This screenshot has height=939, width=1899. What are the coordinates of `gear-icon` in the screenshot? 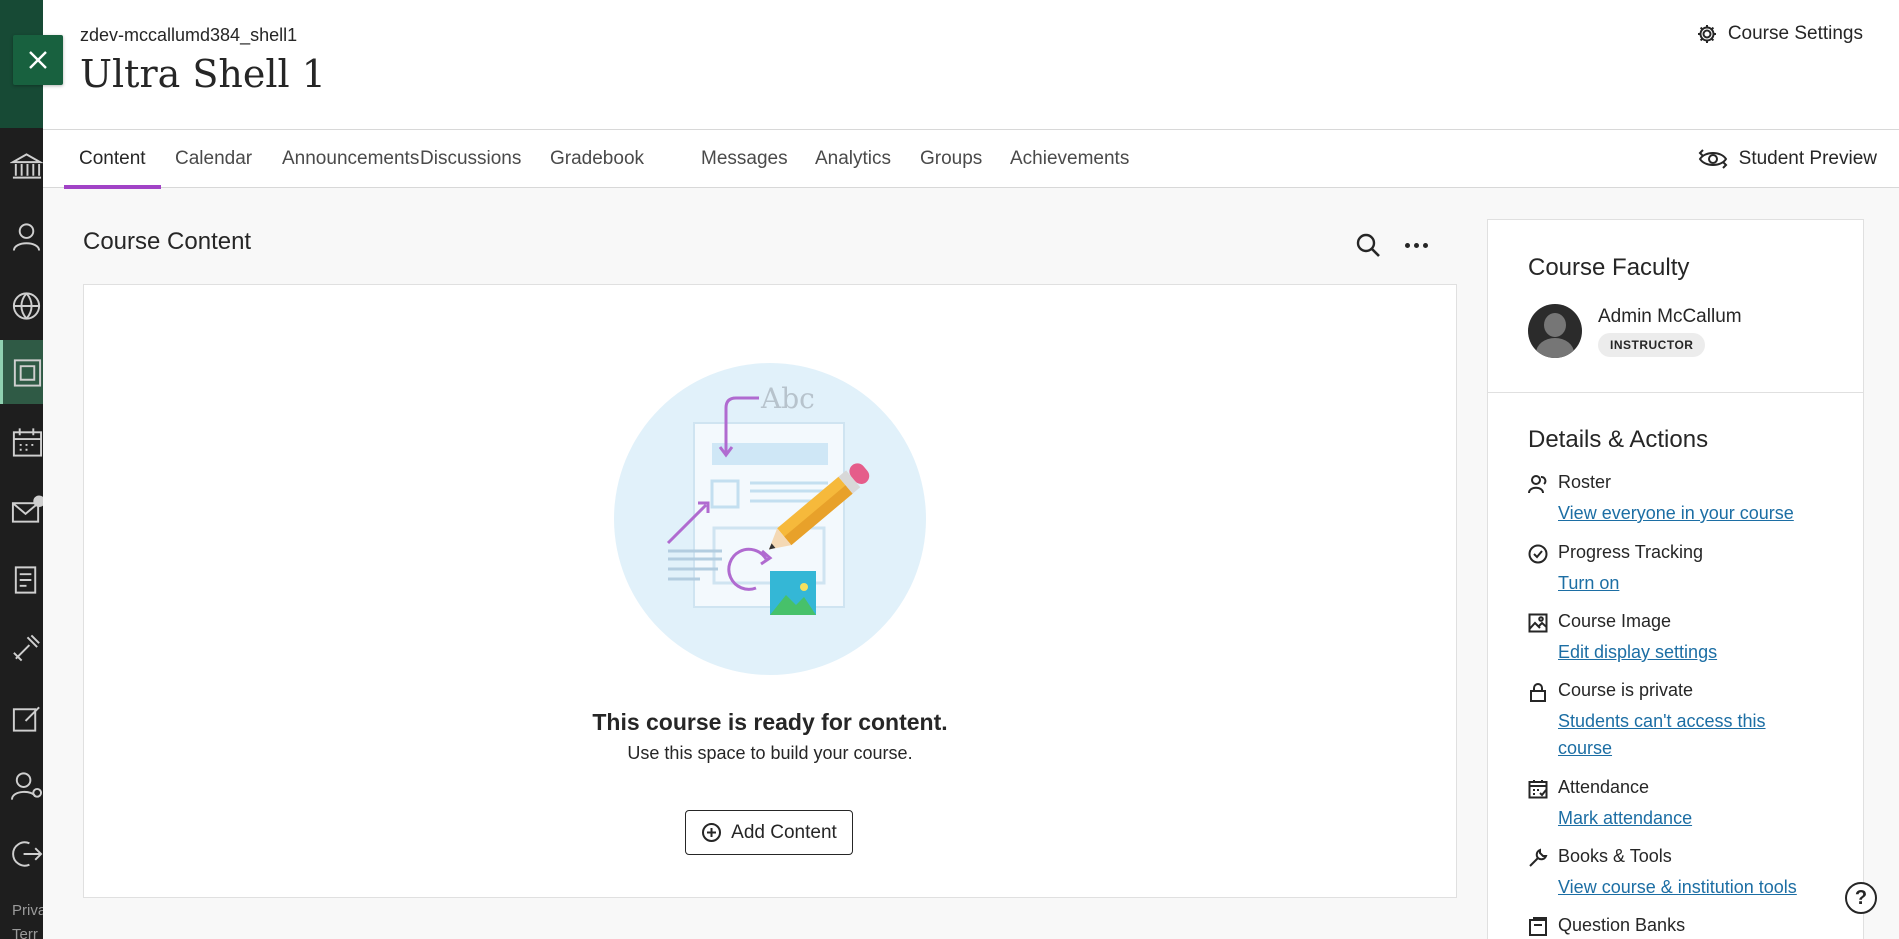 It's located at (1706, 34).